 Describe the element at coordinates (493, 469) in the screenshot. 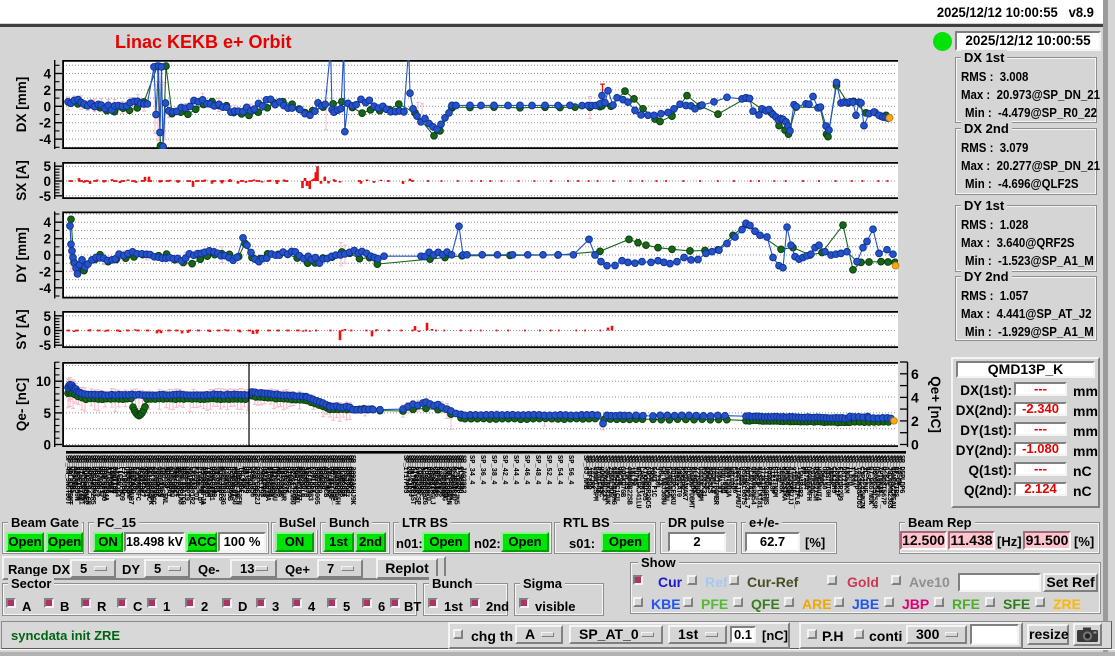

I see `svg-text: SP_38_4` at that location.